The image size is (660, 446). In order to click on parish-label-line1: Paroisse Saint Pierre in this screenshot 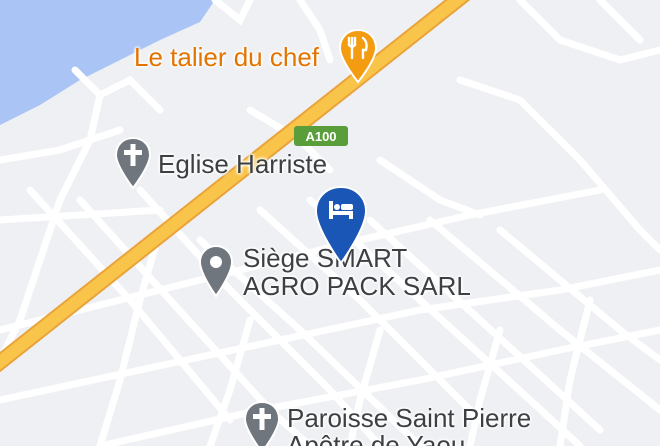, I will do `click(409, 418)`.